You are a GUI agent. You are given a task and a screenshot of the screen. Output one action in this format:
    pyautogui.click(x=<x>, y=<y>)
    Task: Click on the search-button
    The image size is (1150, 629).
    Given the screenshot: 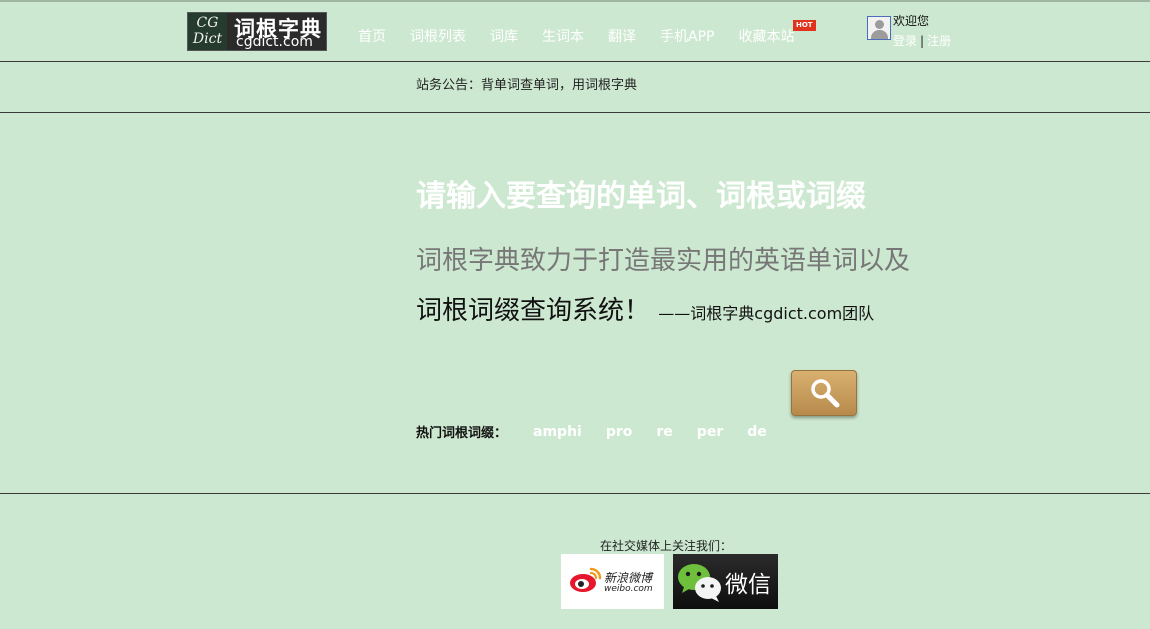 What is the action you would take?
    pyautogui.click(x=824, y=393)
    